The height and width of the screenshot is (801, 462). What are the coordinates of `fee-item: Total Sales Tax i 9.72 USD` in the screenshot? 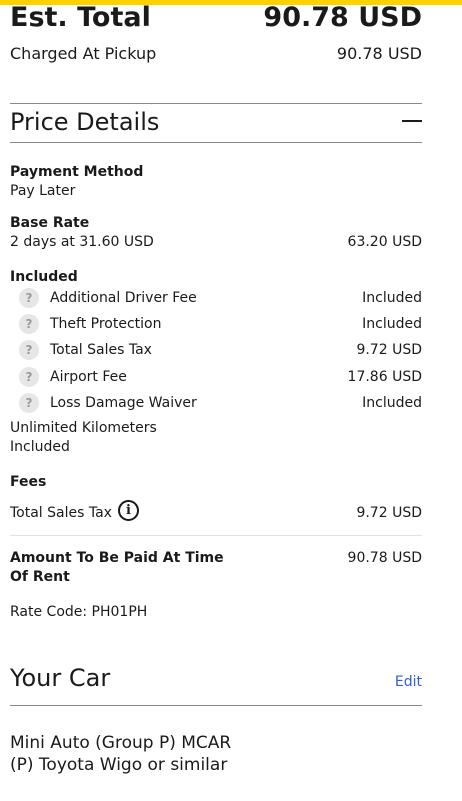 It's located at (216, 511).